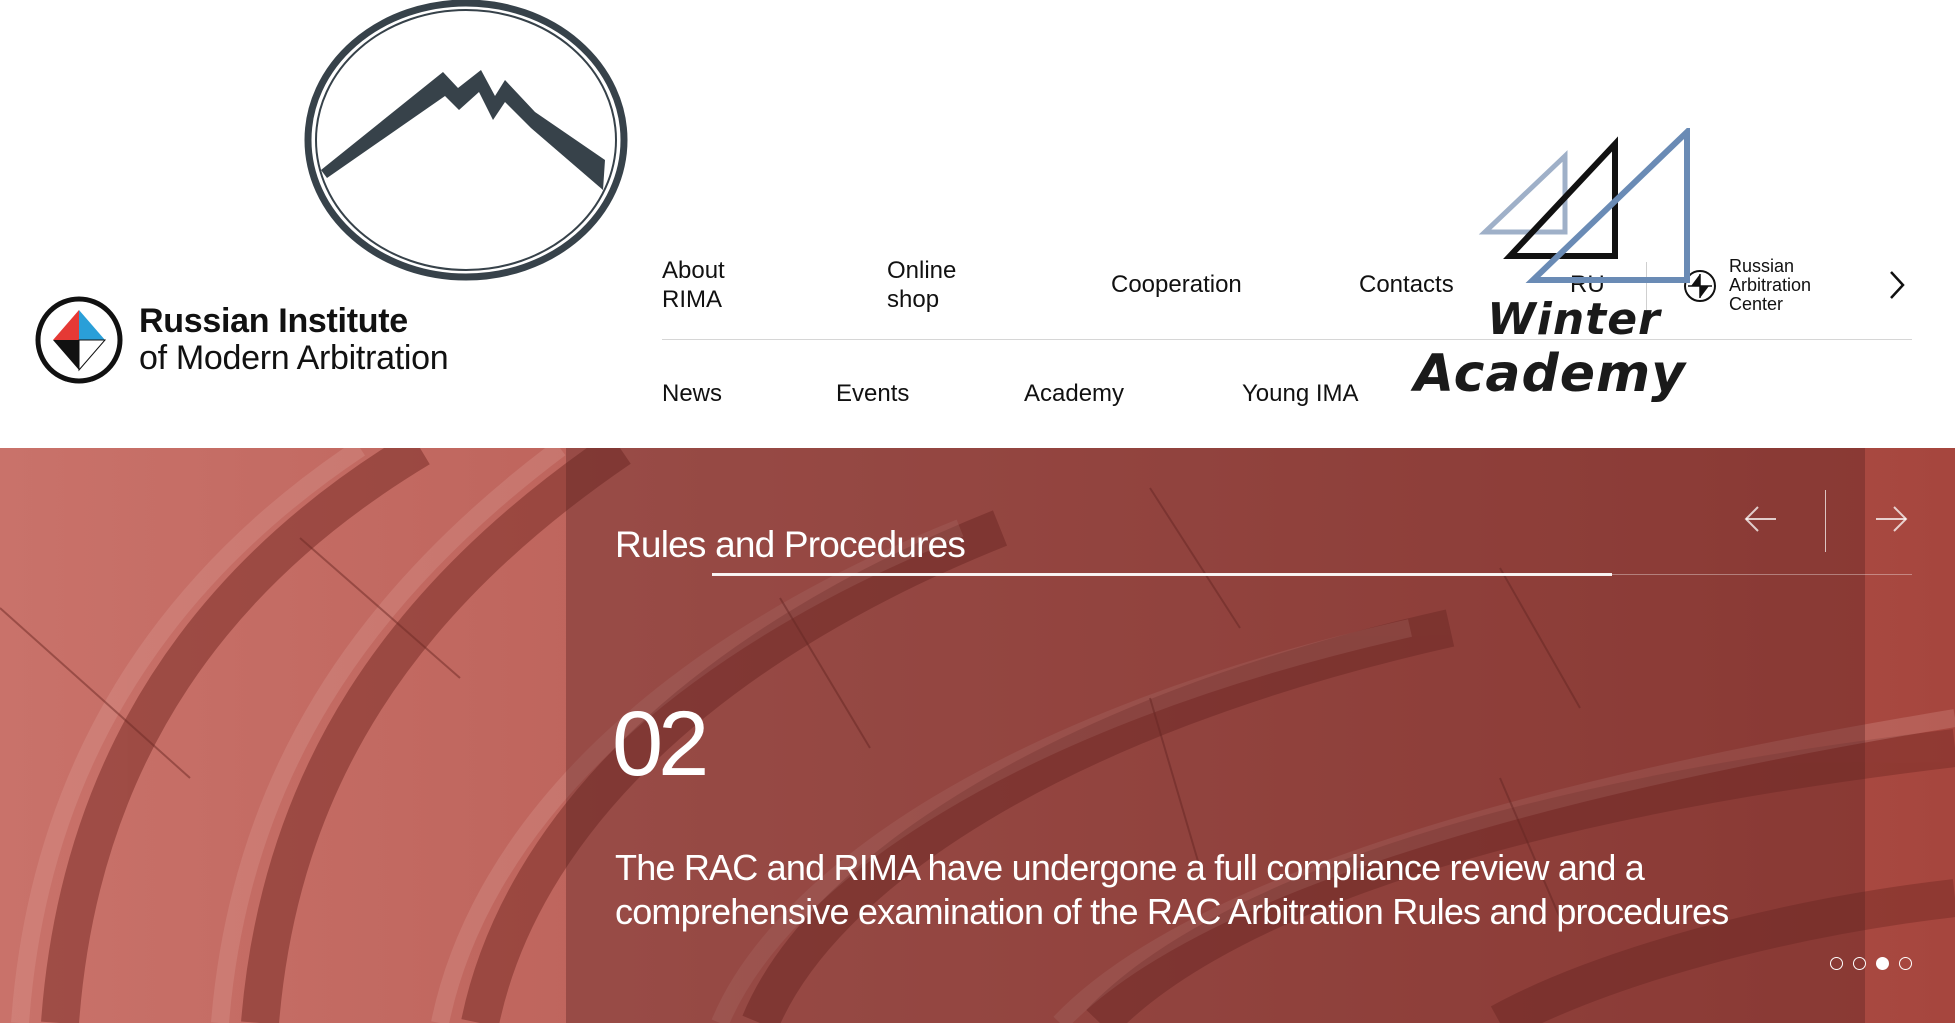  Describe the element at coordinates (1162, 574) in the screenshot. I see `slide-progress-fill` at that location.